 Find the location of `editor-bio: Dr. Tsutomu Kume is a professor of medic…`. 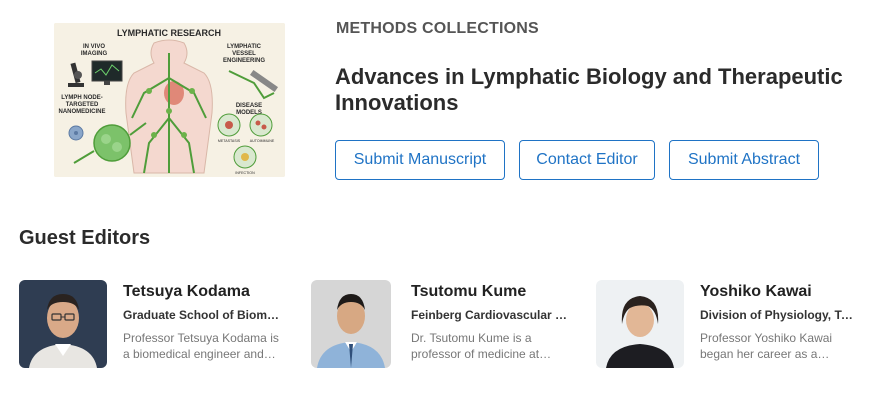

editor-bio: Dr. Tsutomu Kume is a professor of medic… is located at coordinates (475, 346).